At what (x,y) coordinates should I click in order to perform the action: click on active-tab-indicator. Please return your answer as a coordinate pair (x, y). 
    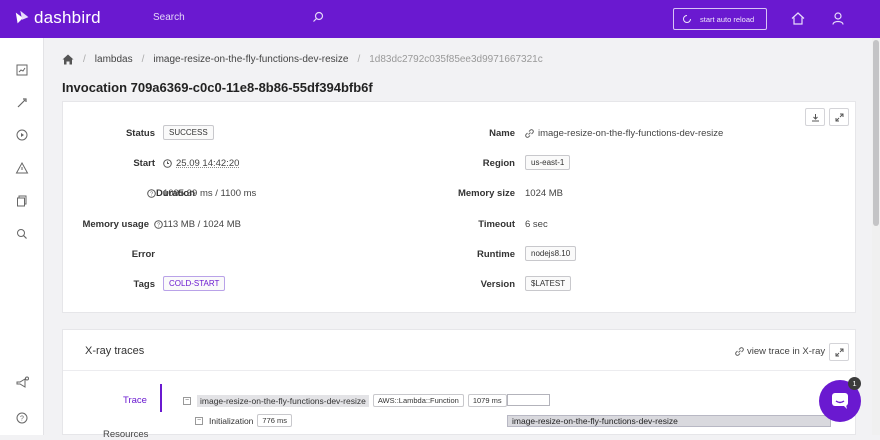
    Looking at the image, I should click on (161, 398).